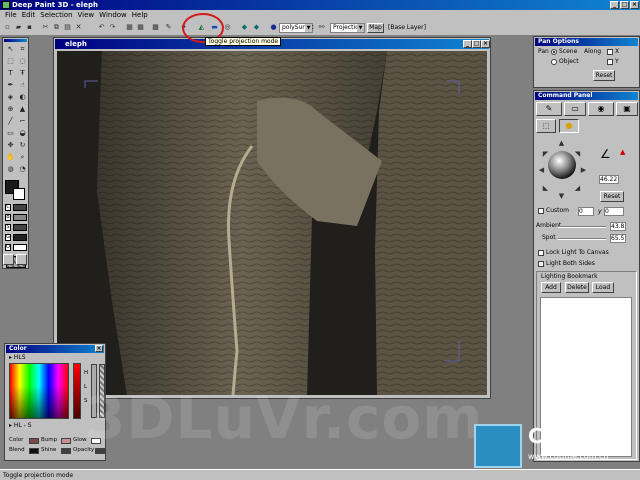  I want to click on object-radio, so click(554, 62).